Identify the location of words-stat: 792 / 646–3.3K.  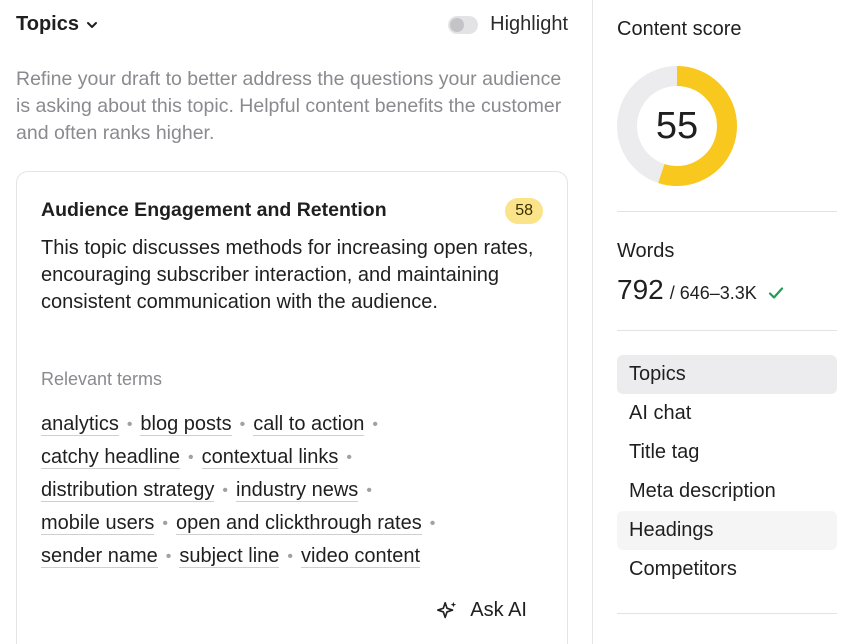
(701, 290).